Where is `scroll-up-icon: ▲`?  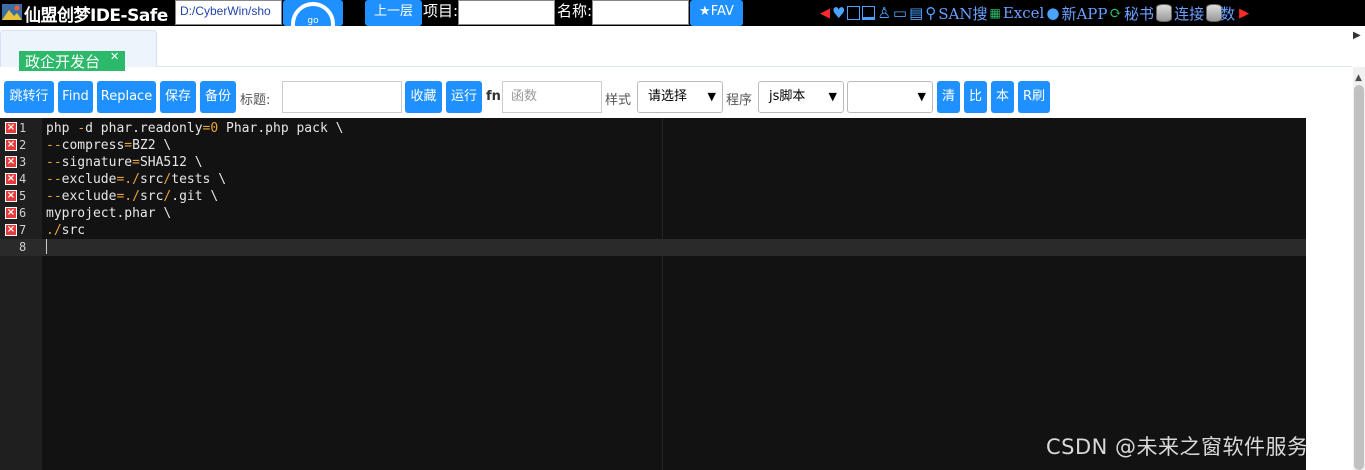
scroll-up-icon: ▲ is located at coordinates (1358, 78).